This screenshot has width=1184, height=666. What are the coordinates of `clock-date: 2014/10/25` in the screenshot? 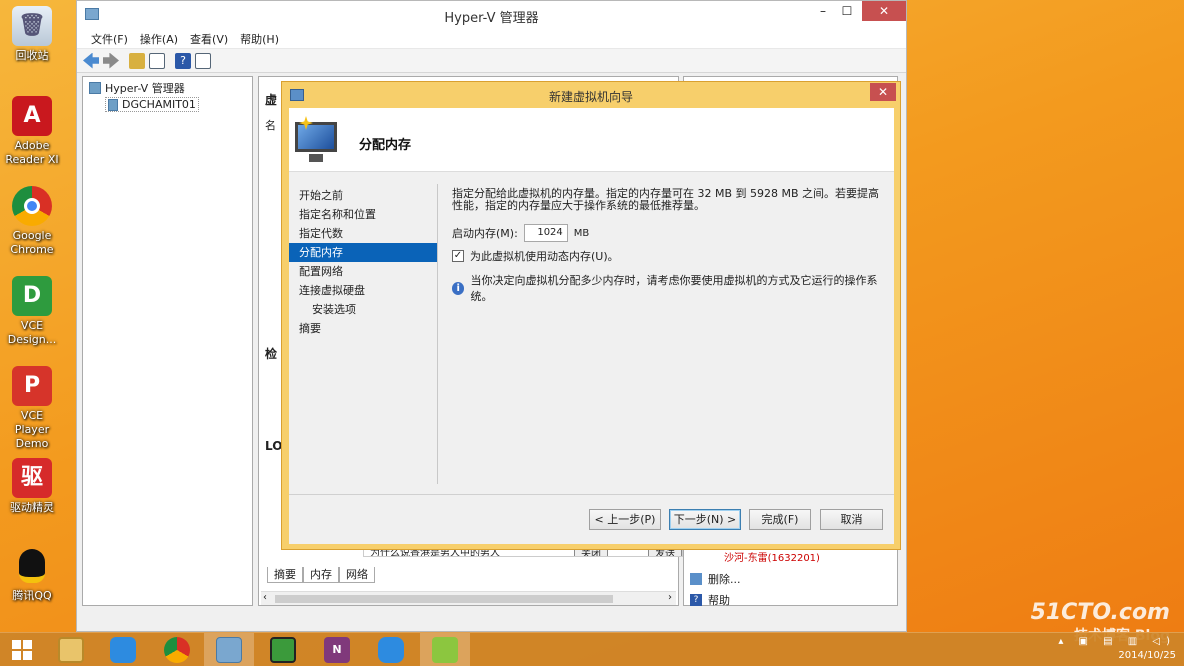 It's located at (1117, 656).